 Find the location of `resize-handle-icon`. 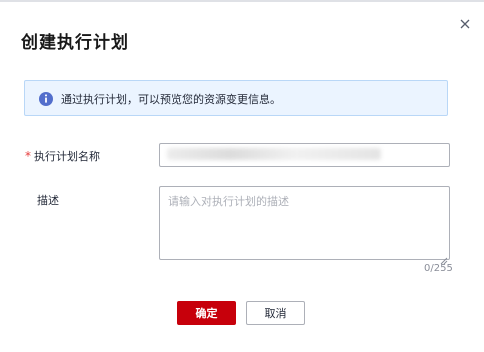

resize-handle-icon is located at coordinates (444, 257).